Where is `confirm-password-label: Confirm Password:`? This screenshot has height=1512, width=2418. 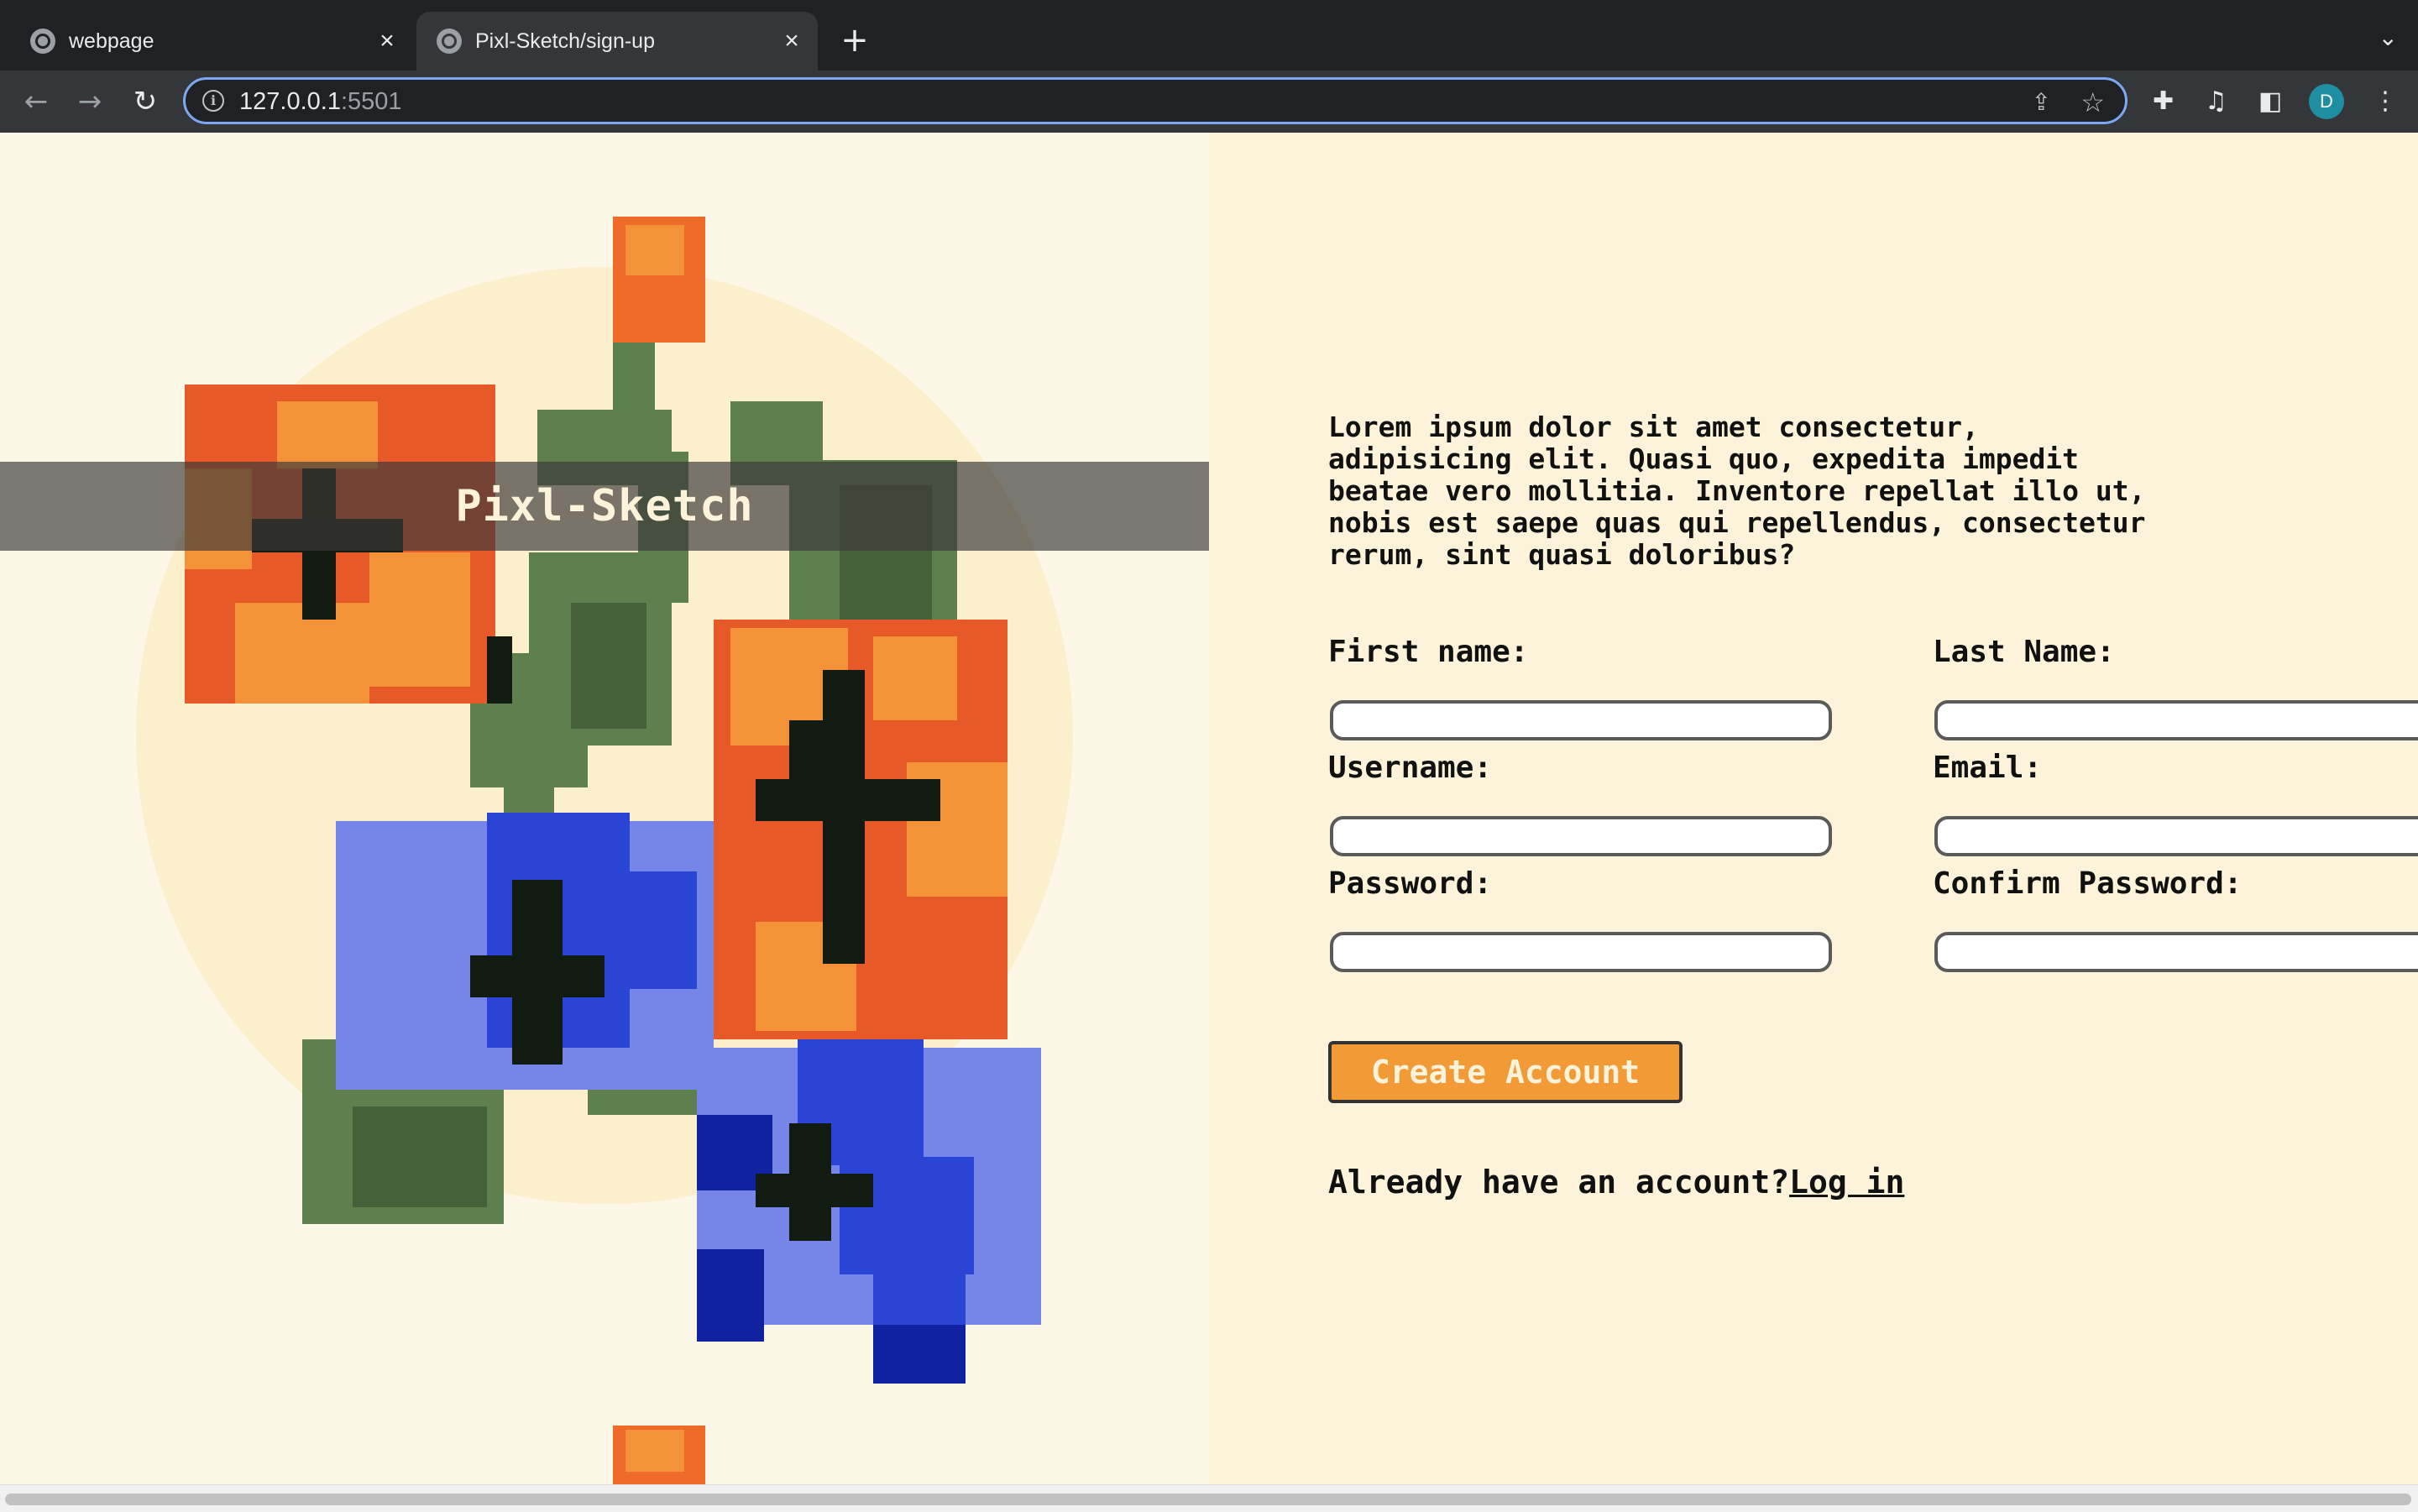
confirm-password-label: Confirm Password: is located at coordinates (2088, 883).